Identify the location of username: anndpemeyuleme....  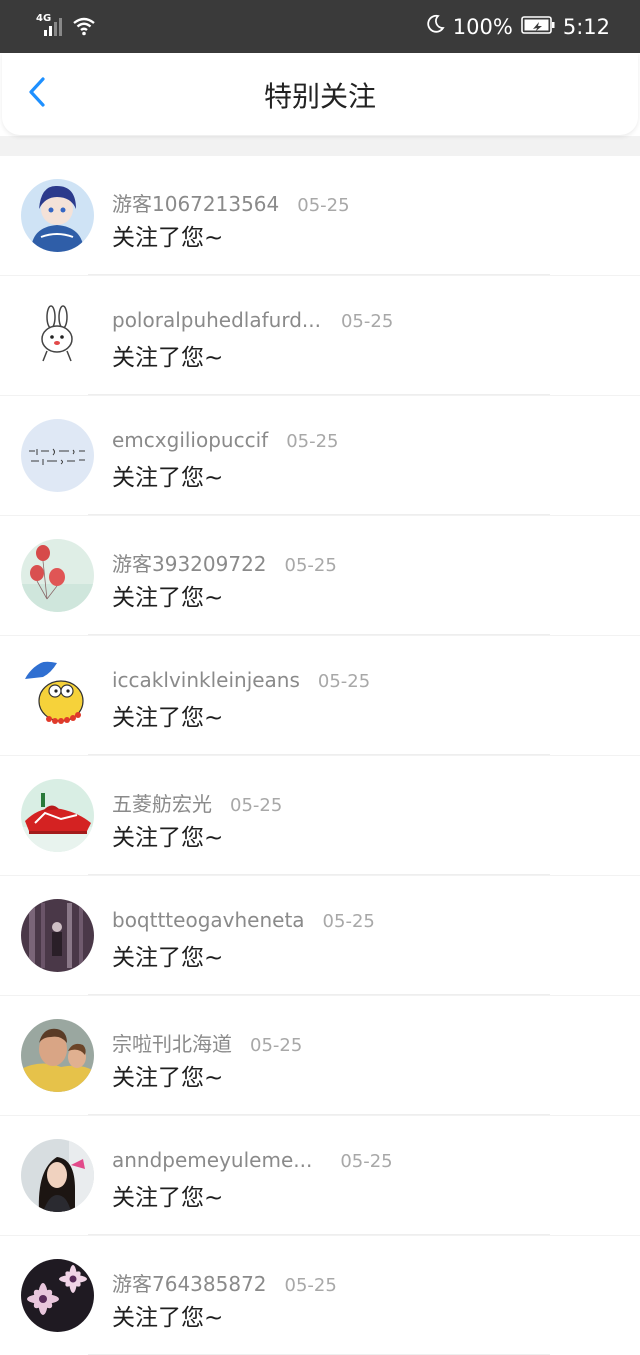
(212, 1160).